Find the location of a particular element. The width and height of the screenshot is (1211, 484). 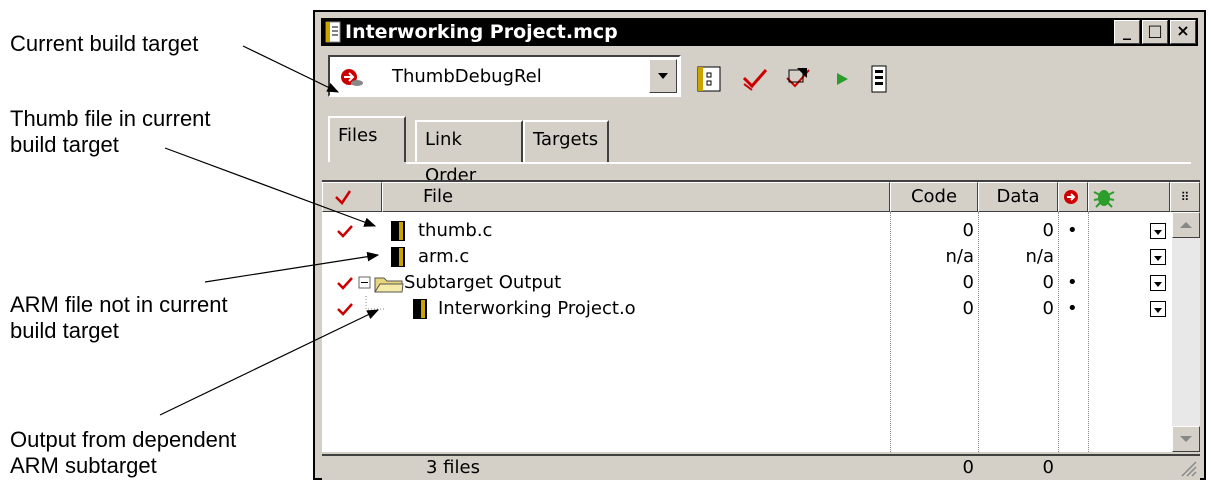

file-row-object: Interworking Project.o 0 0 • is located at coordinates (747, 309).